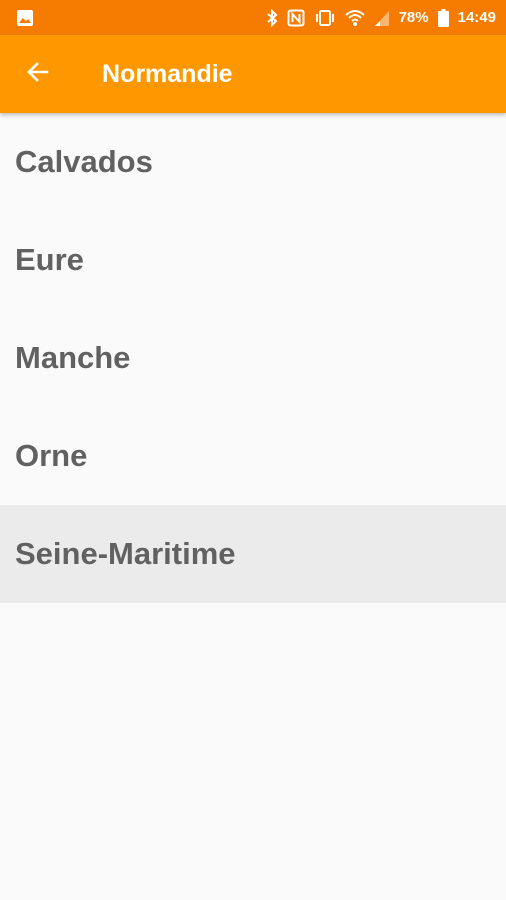 Image resolution: width=506 pixels, height=900 pixels. I want to click on wifi-icon, so click(354, 18).